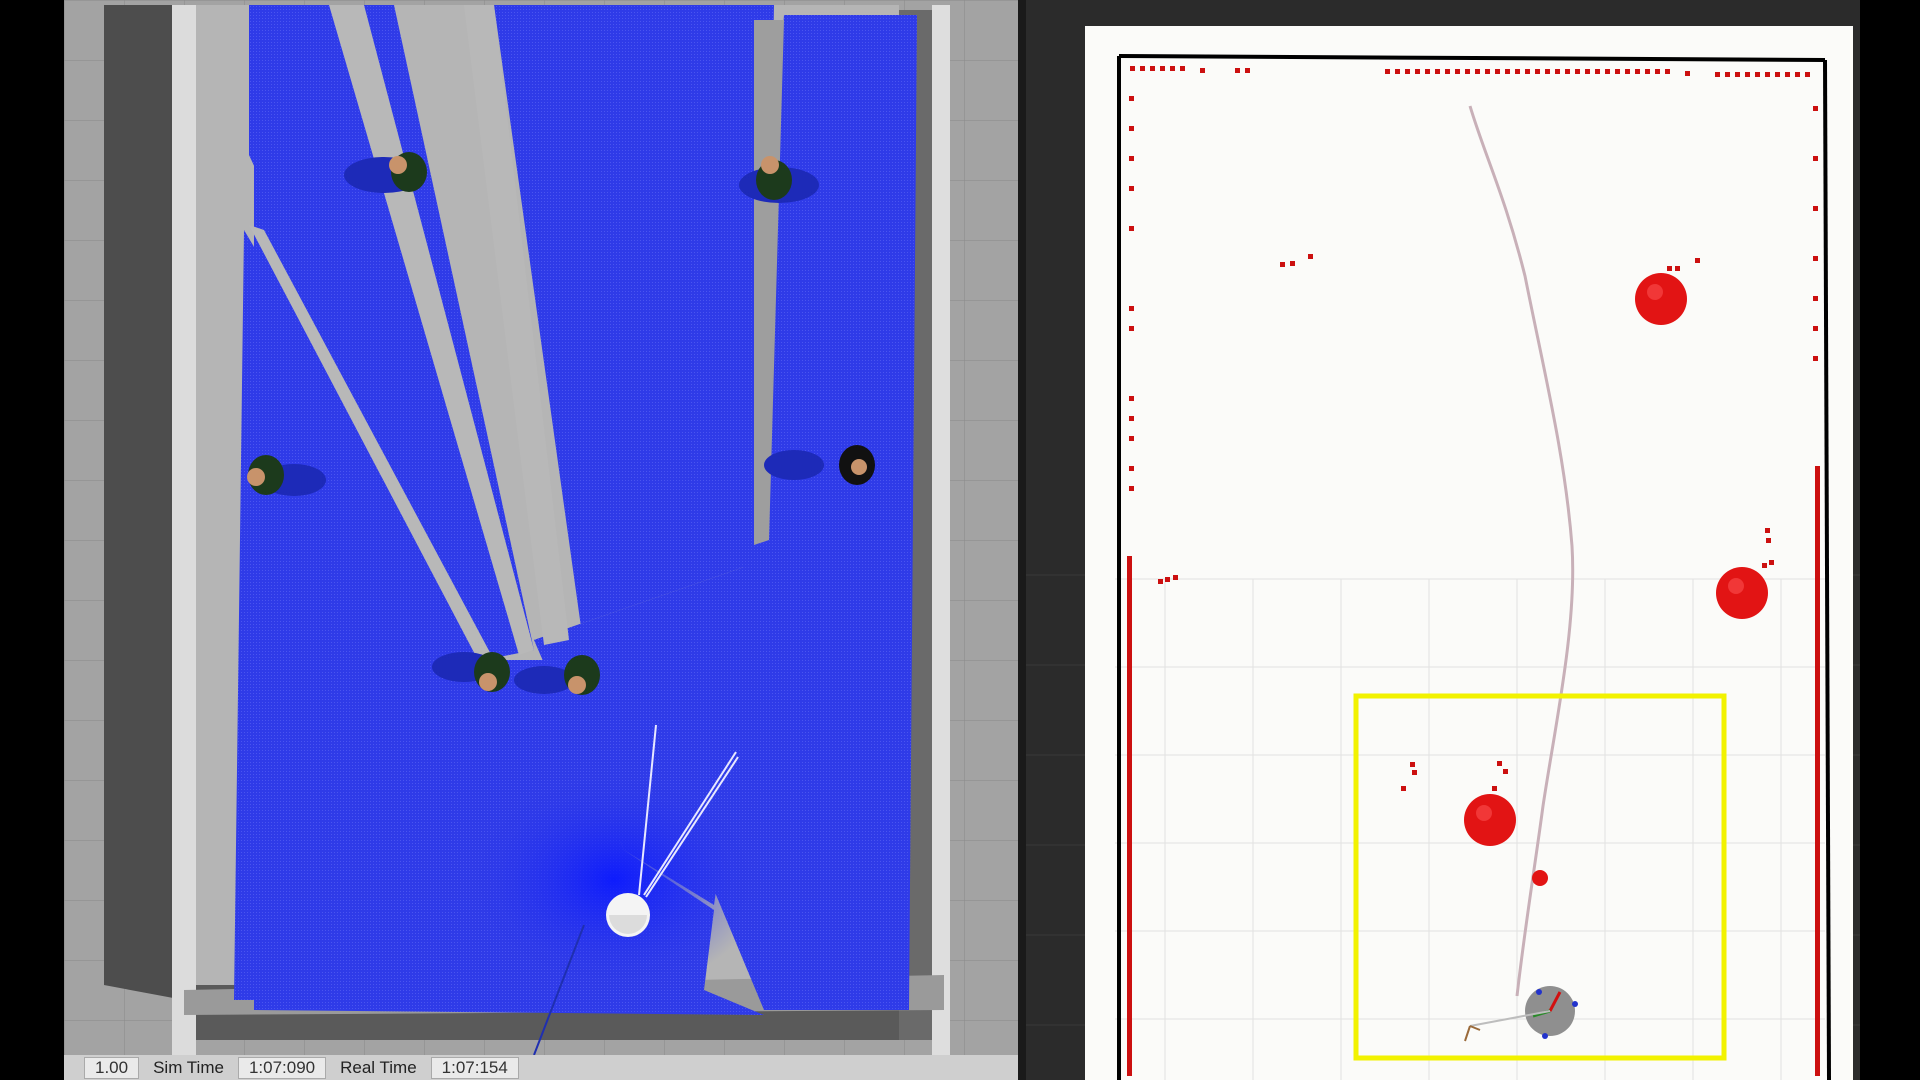 The height and width of the screenshot is (1080, 1920). What do you see at coordinates (941, 530) in the screenshot?
I see `right-wall` at bounding box center [941, 530].